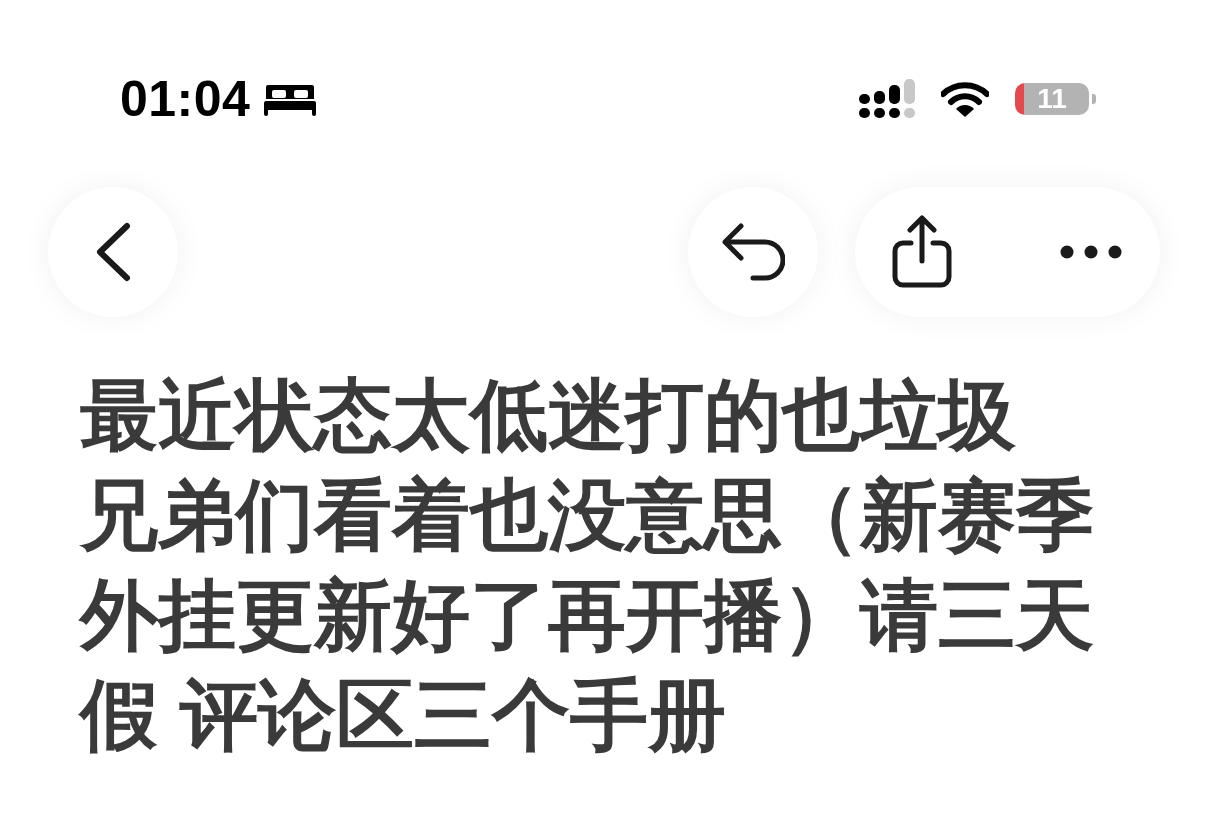  Describe the element at coordinates (548, 415) in the screenshot. I see `post-title: 最近状态太低迷打的也垃圾` at that location.